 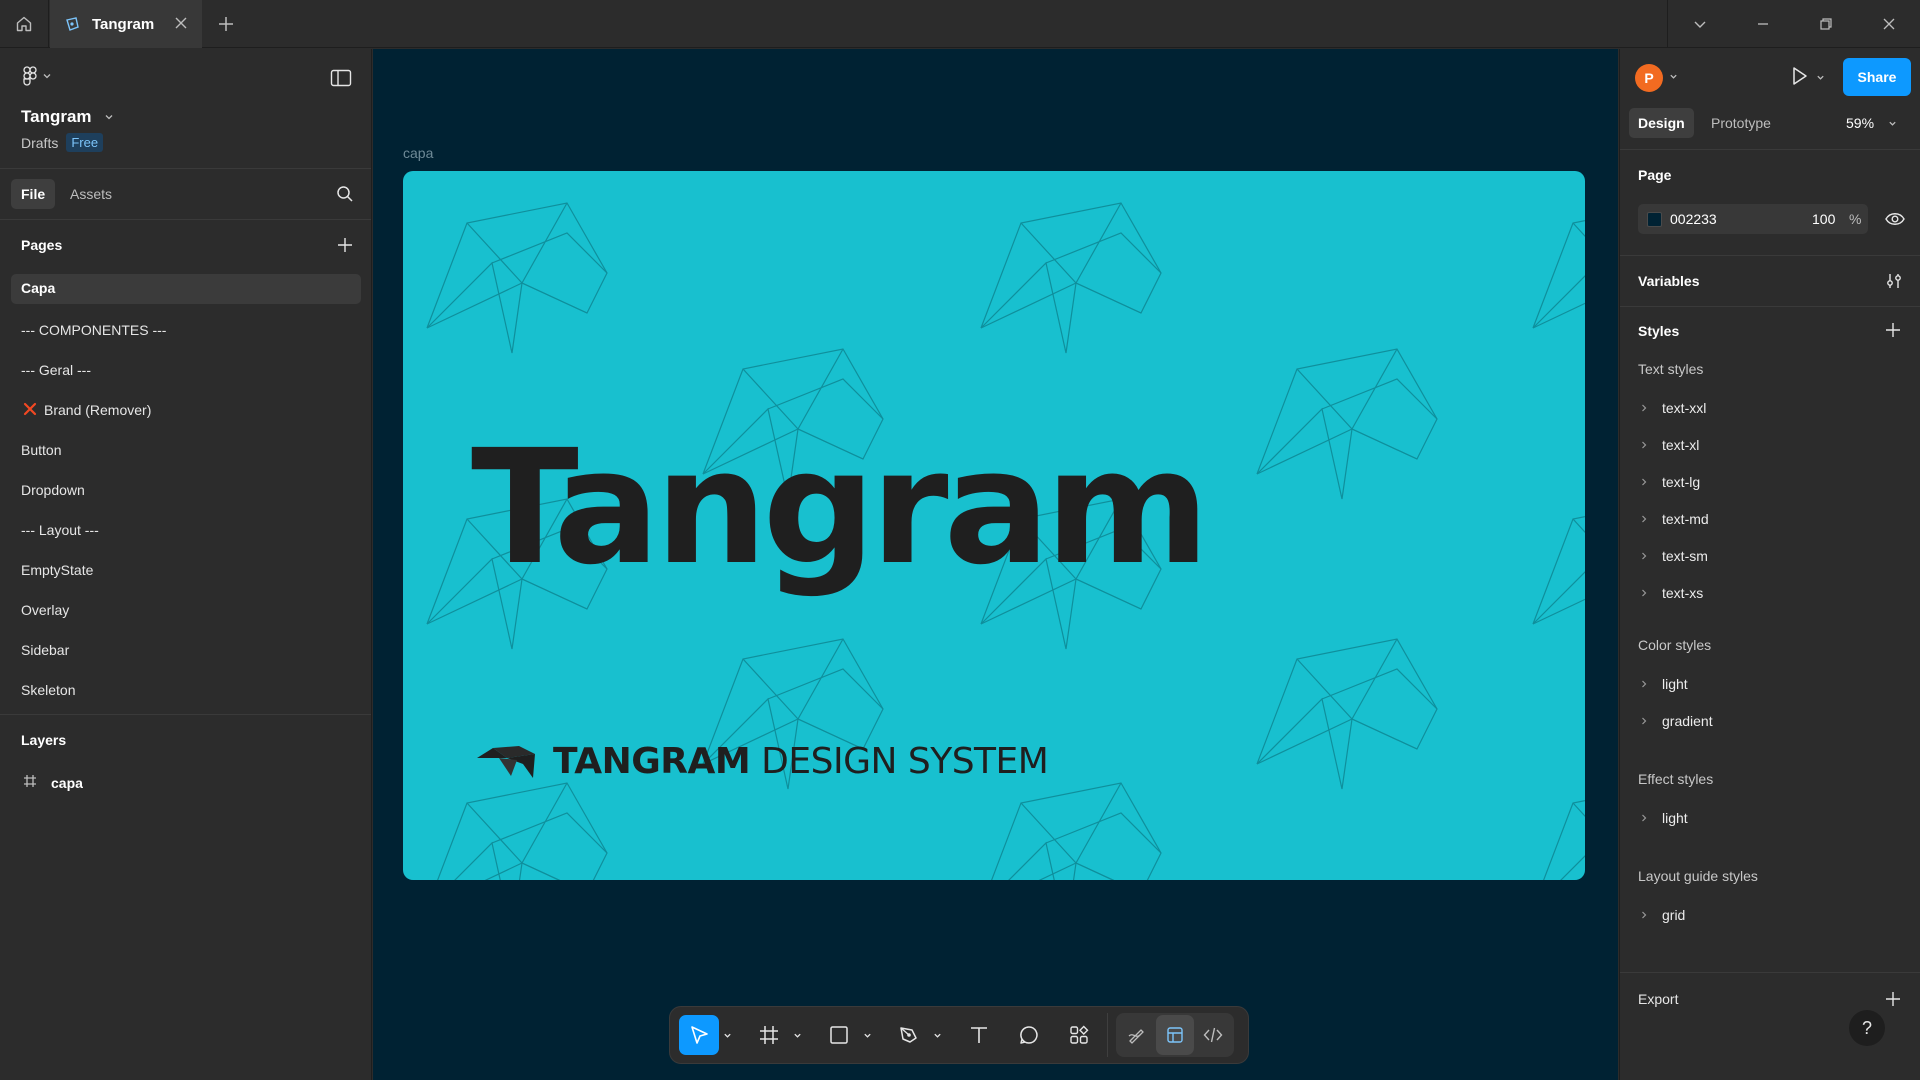 I want to click on style-item-text-xl: text-xl, so click(x=1669, y=445).